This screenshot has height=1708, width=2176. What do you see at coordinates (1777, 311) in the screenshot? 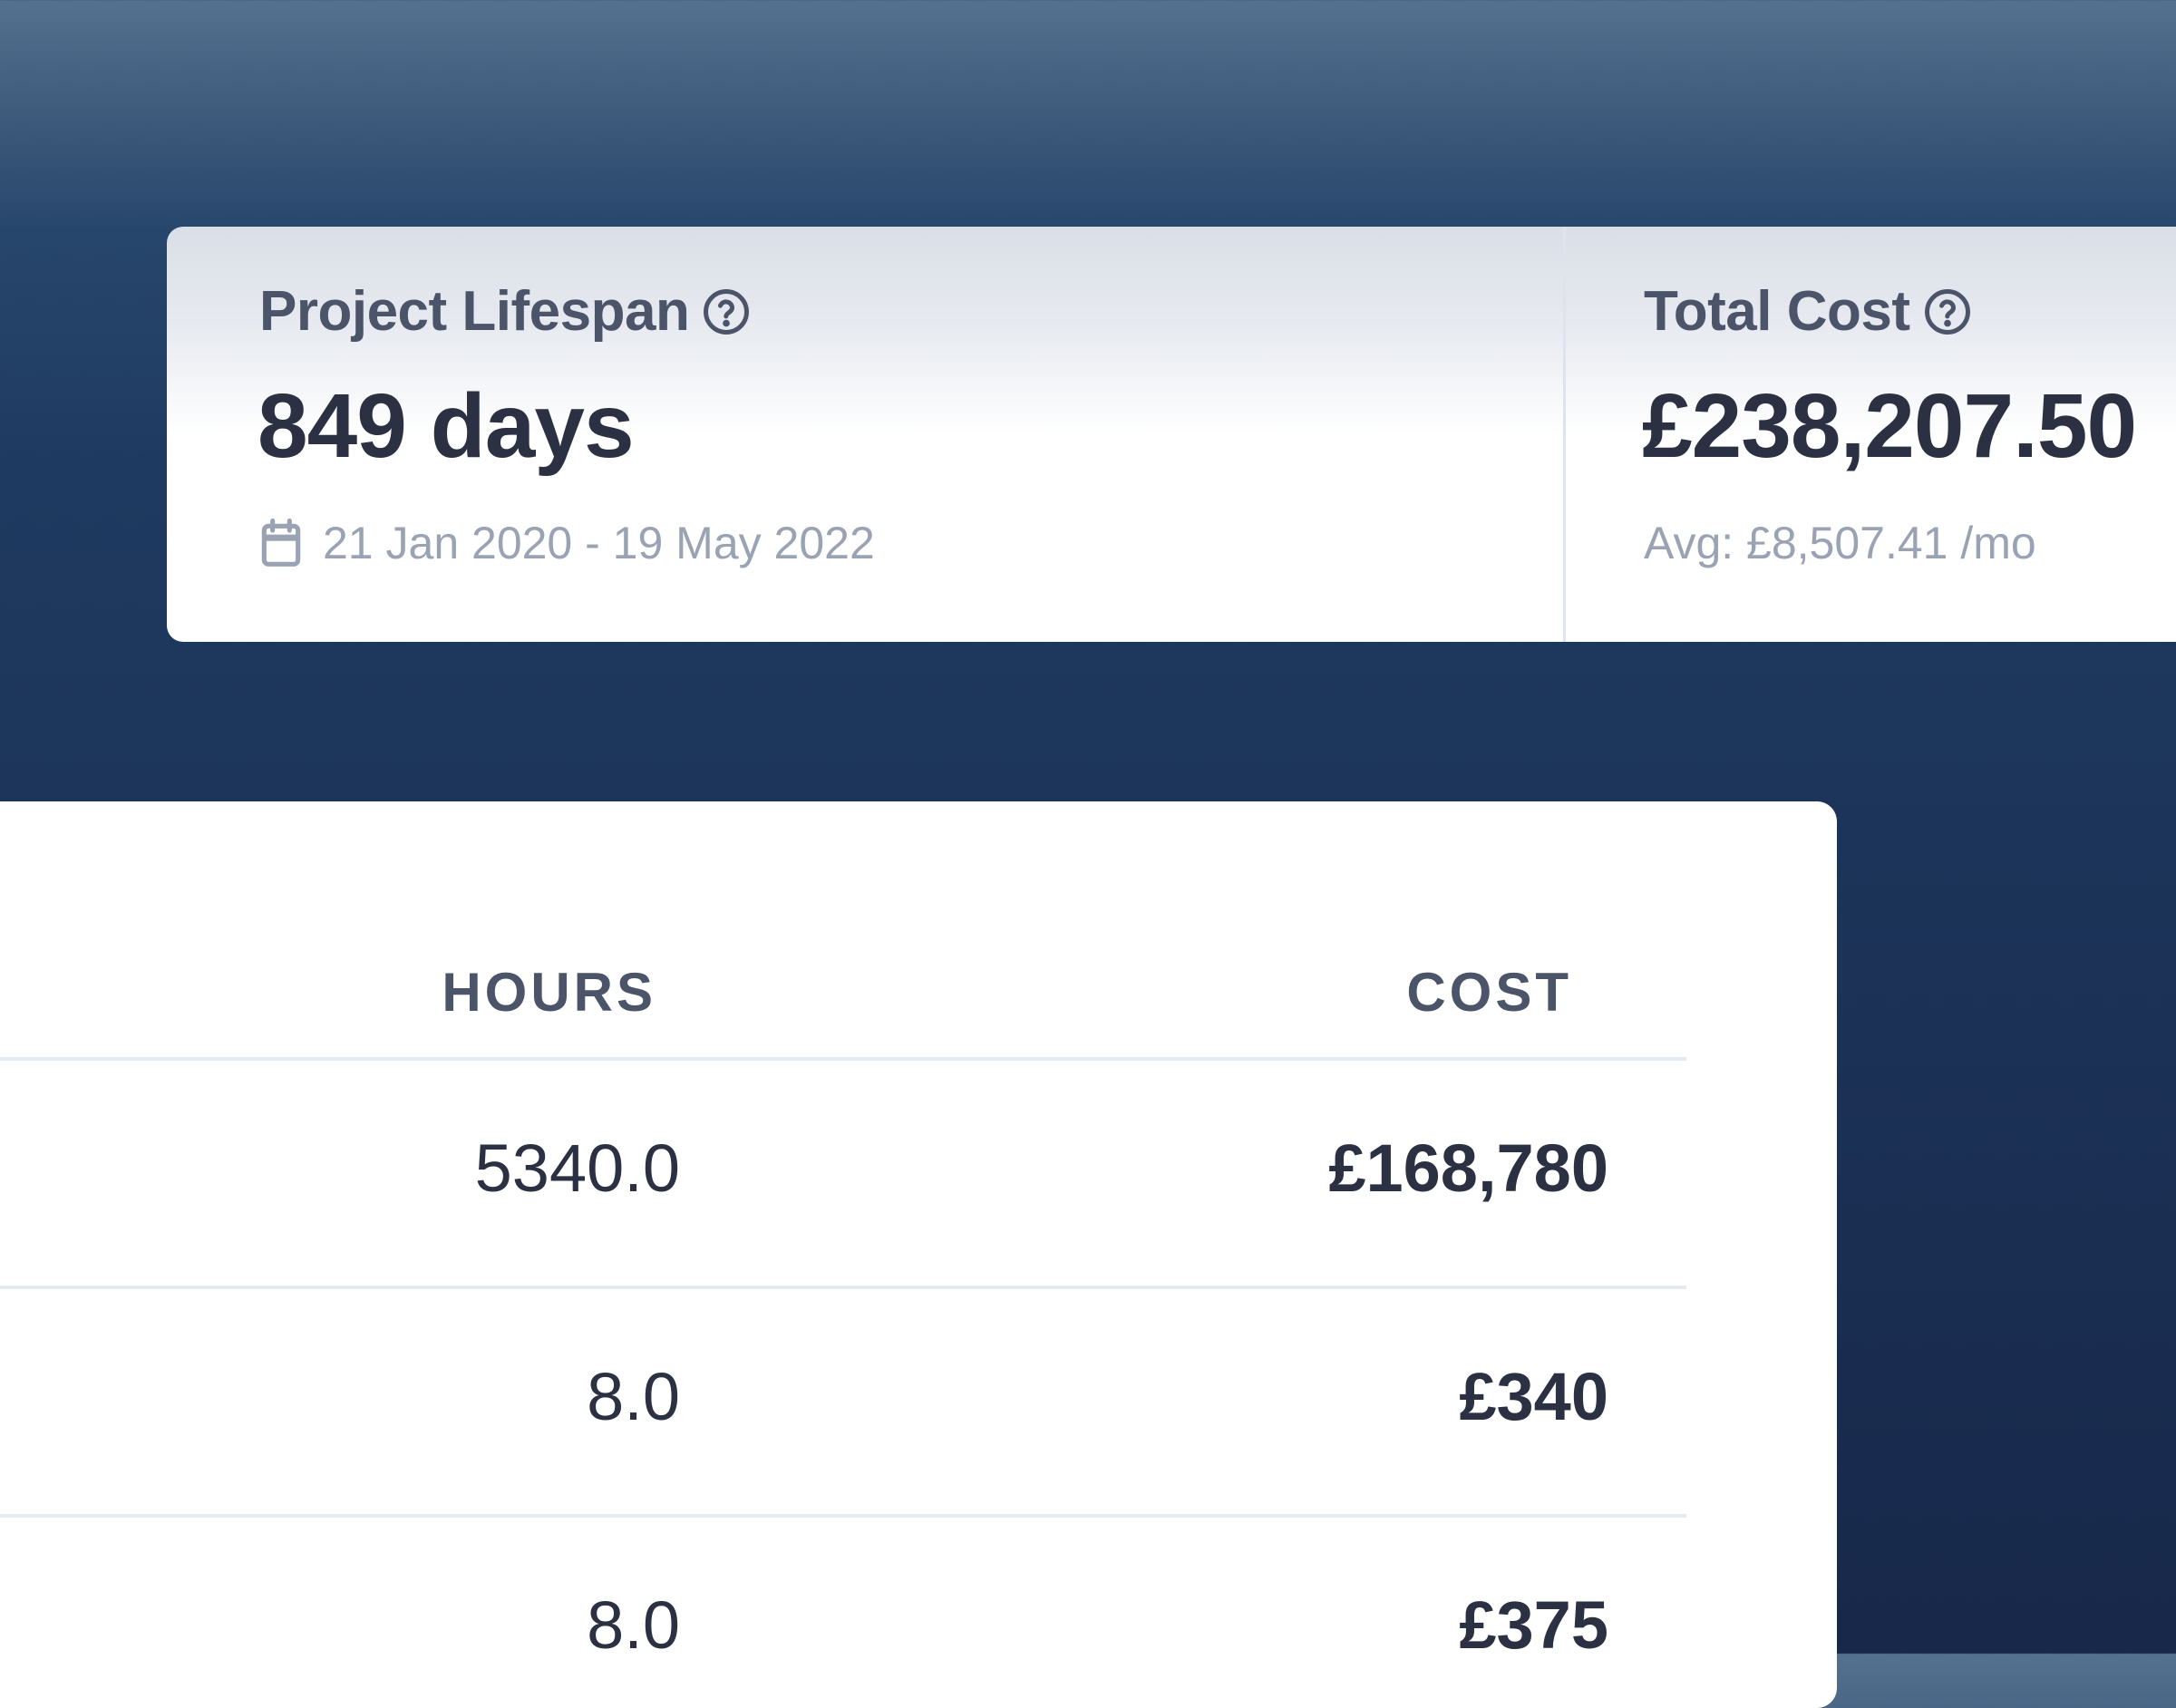
I see `total-cost-label: Total Cost` at bounding box center [1777, 311].